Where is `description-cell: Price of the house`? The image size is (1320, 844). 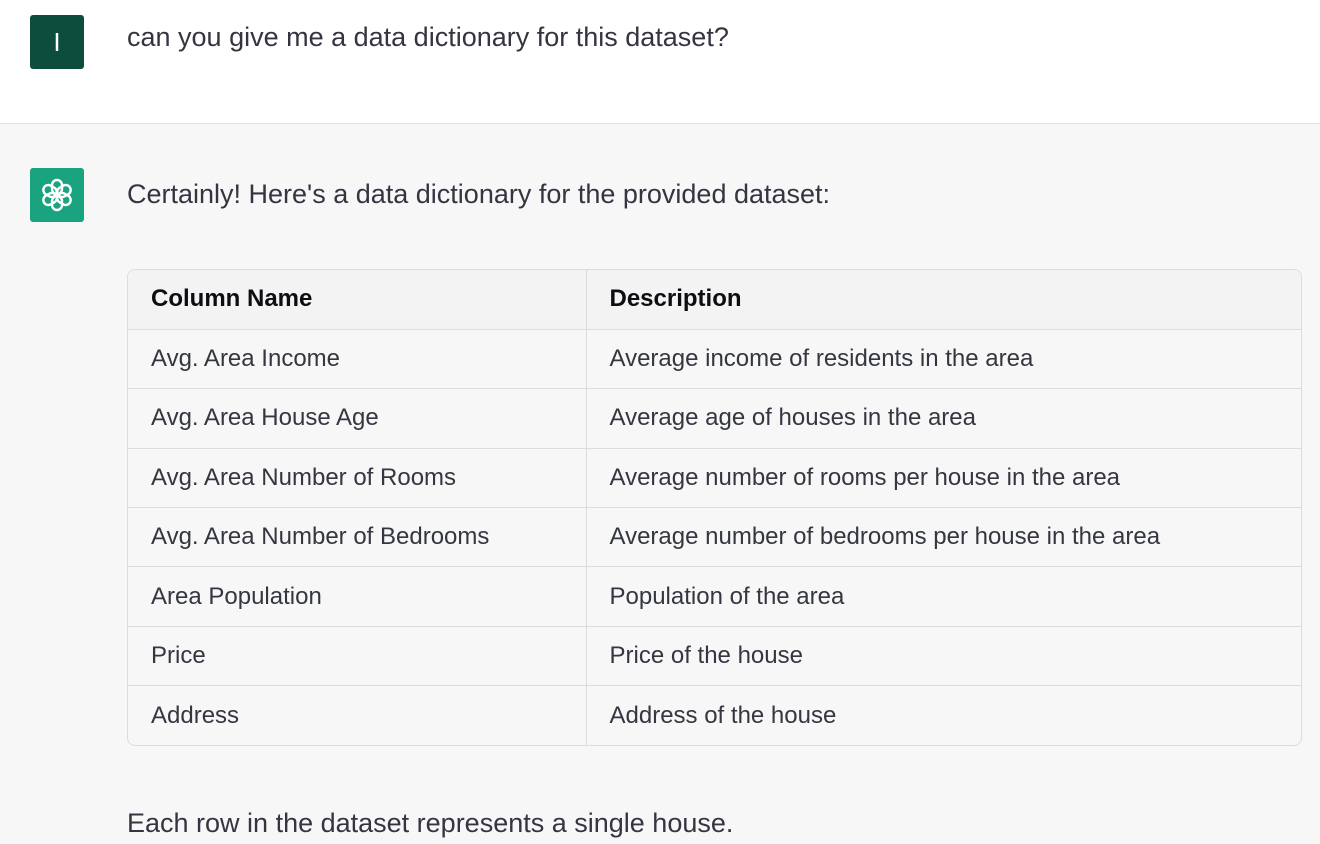
description-cell: Price of the house is located at coordinates (943, 656).